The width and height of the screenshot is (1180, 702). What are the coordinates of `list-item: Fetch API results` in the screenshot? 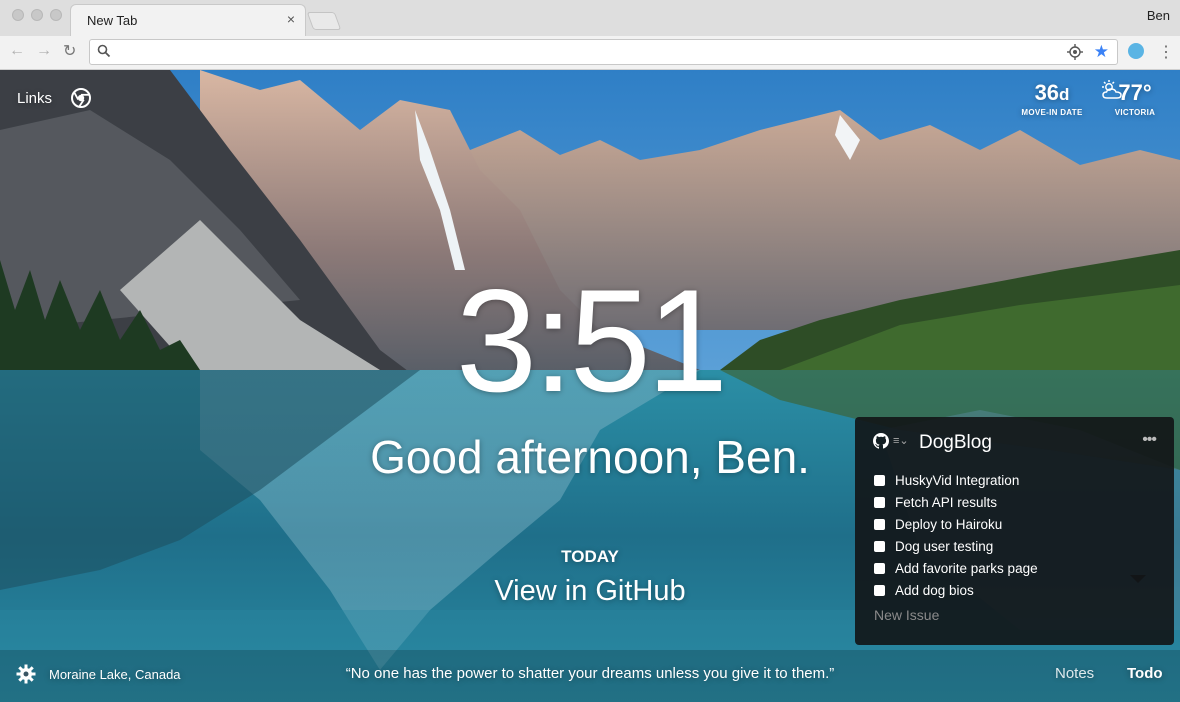 It's located at (956, 502).